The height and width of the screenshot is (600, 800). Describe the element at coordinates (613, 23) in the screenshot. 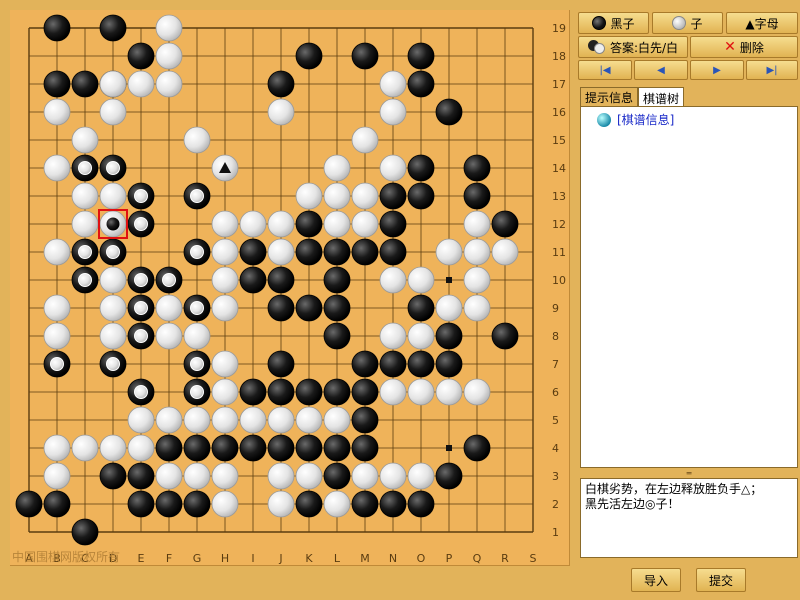

I see `black-stone-button: 黑子` at that location.